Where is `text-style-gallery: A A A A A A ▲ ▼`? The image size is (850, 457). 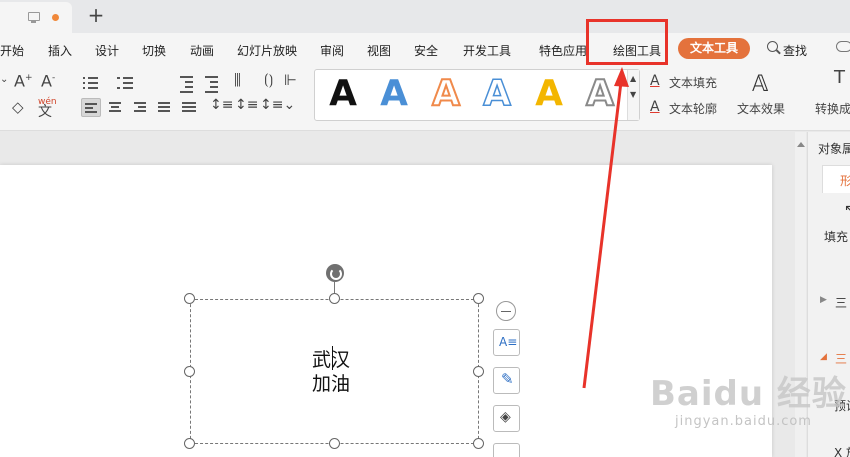
text-style-gallery: A A A A A A ▲ ▼ is located at coordinates (477, 95).